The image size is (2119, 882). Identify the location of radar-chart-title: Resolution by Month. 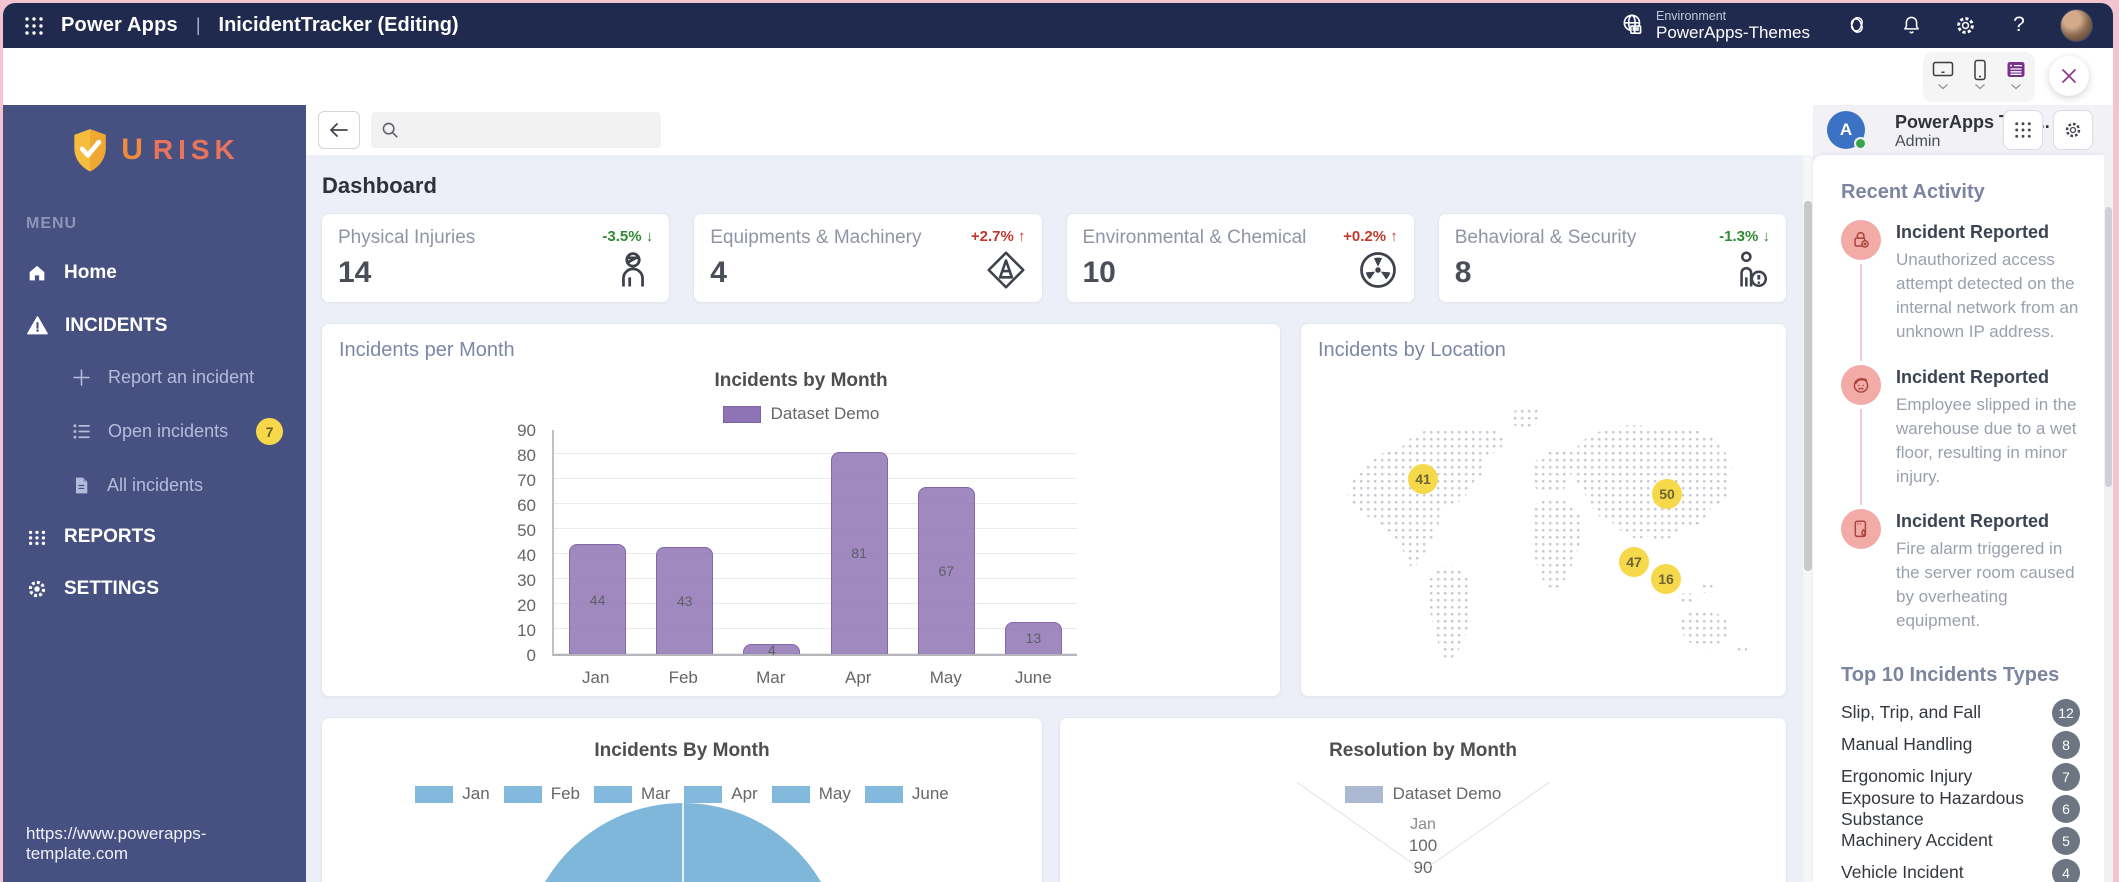
(1423, 750).